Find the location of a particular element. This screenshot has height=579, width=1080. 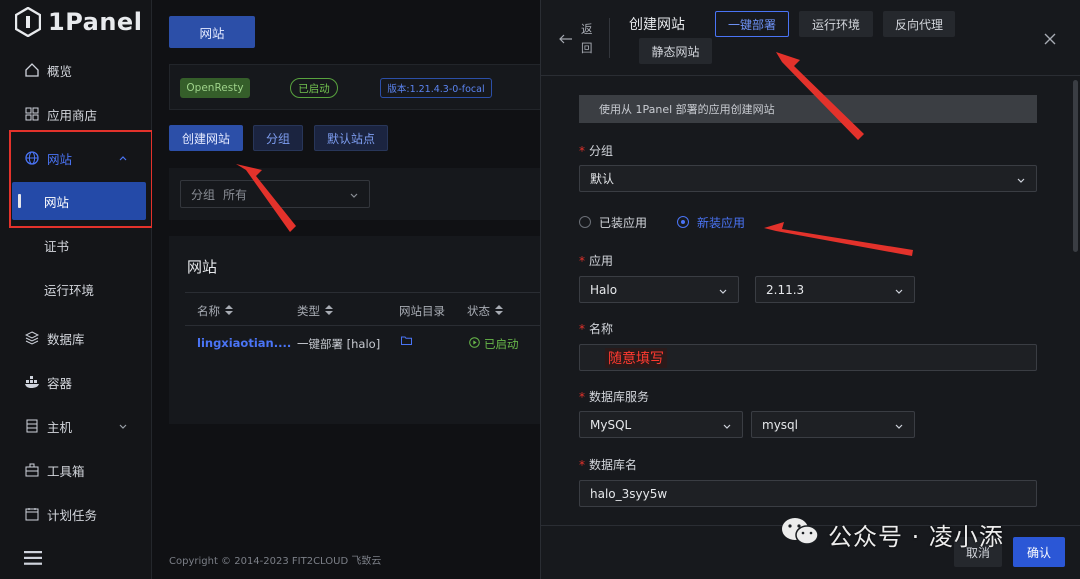

column-label: 类型 is located at coordinates (308, 311).